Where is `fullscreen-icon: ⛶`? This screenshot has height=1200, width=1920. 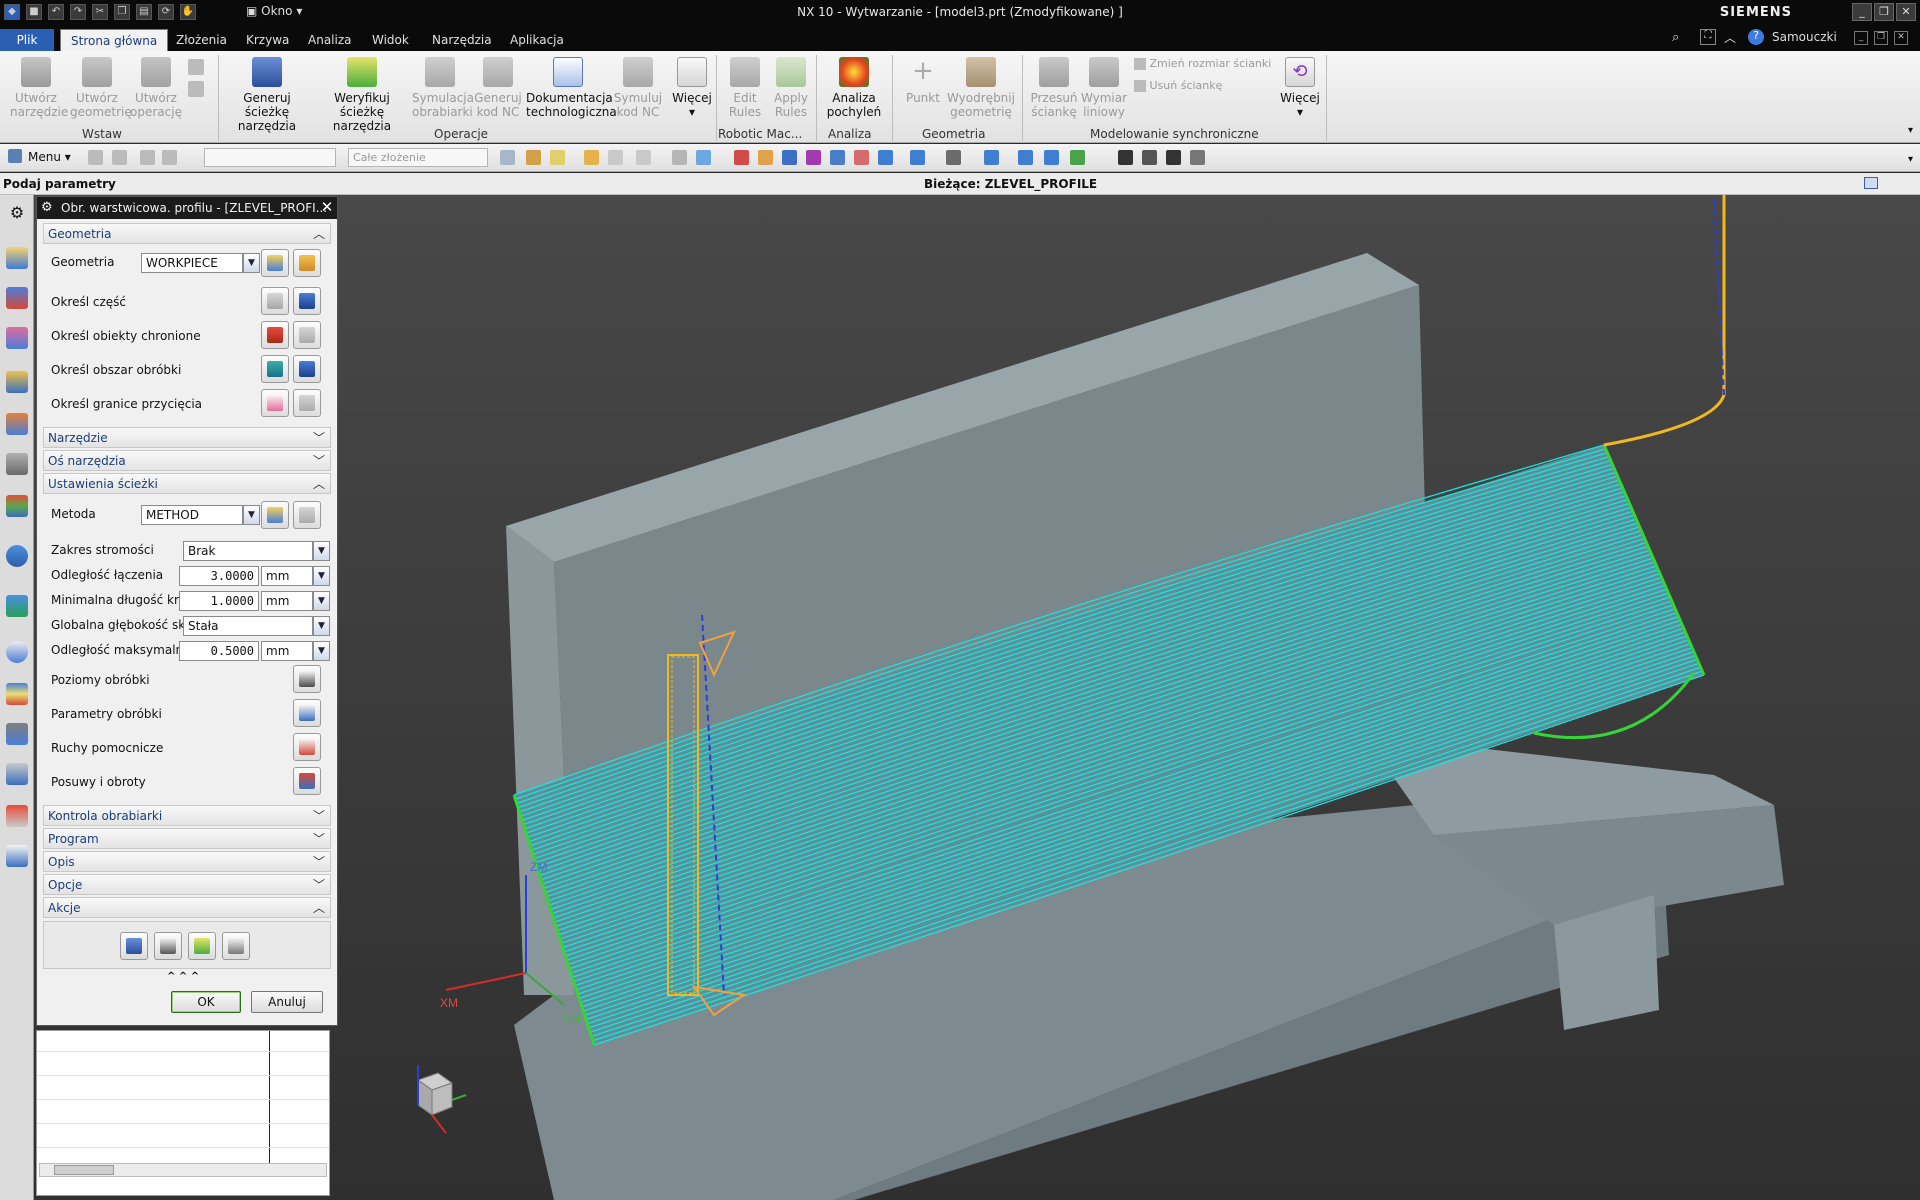
fullscreen-icon: ⛶ is located at coordinates (1708, 37).